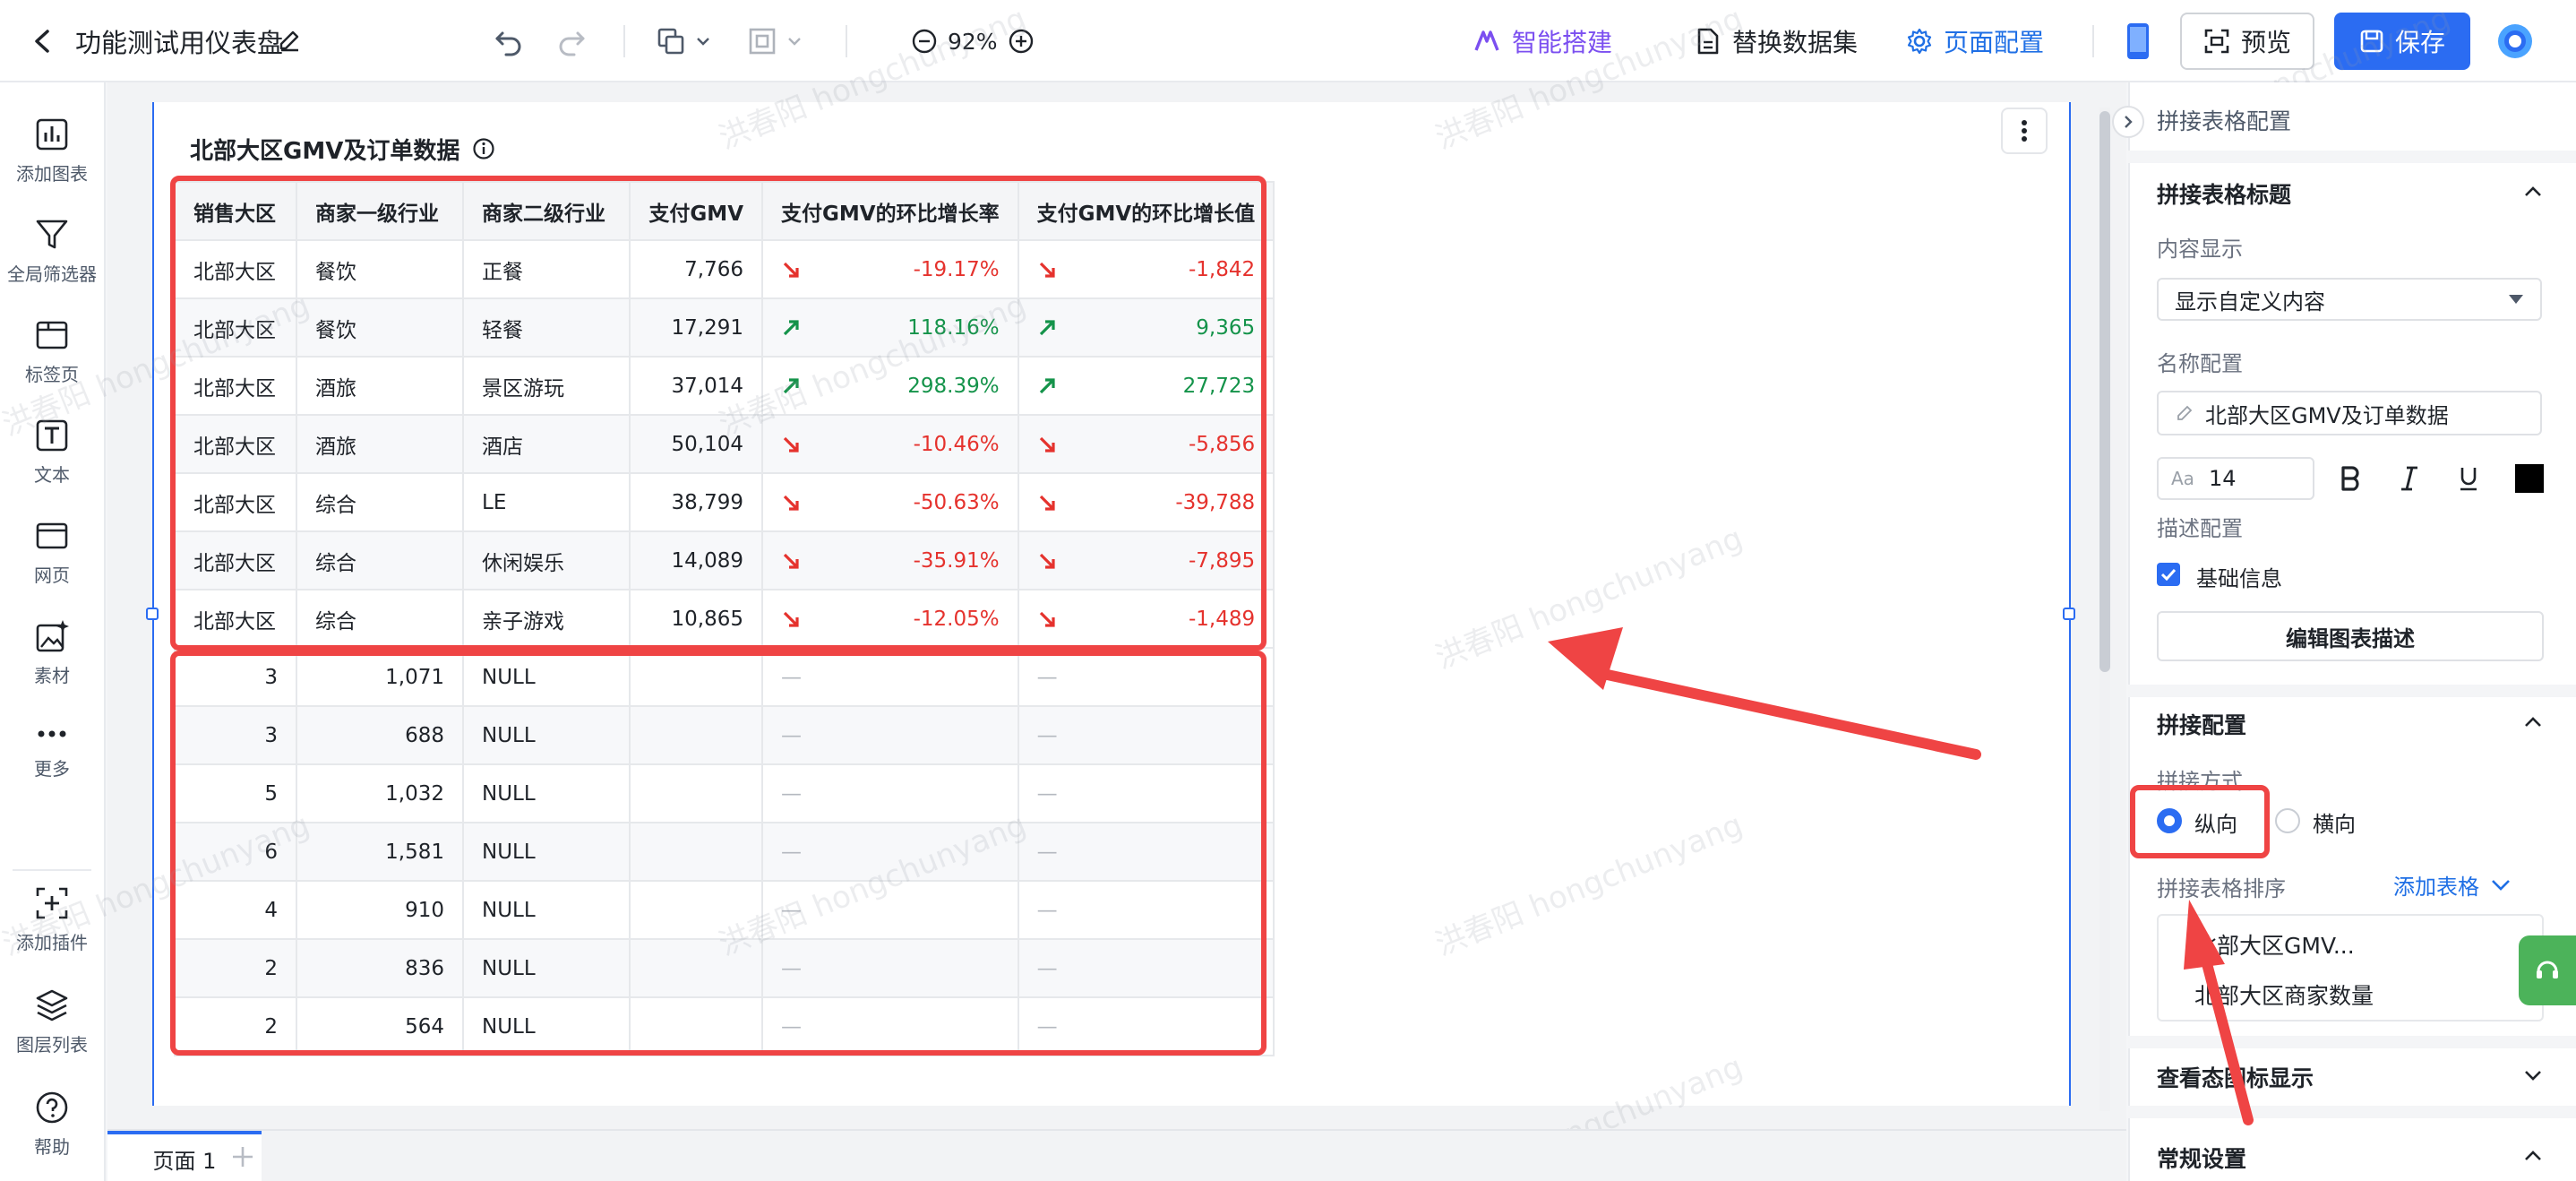 The height and width of the screenshot is (1181, 2576). What do you see at coordinates (2547, 970) in the screenshot?
I see `support-float-button` at bounding box center [2547, 970].